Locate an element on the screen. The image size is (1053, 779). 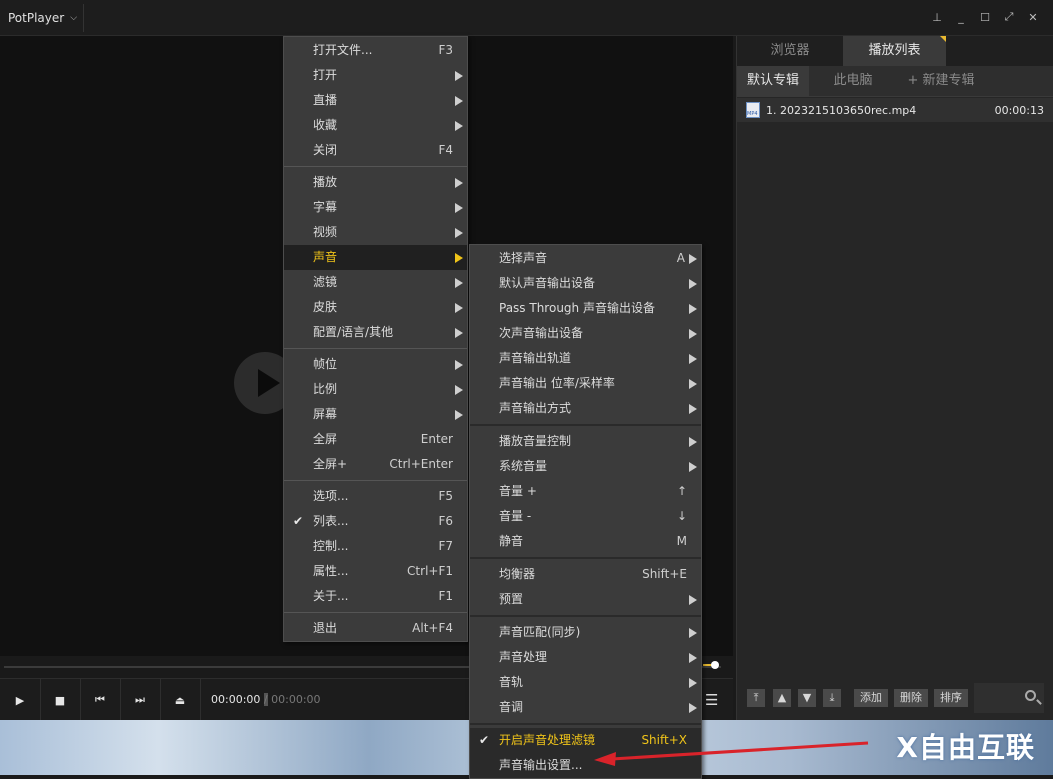
menu-item-label: 系统音量 is located at coordinates (523, 466).